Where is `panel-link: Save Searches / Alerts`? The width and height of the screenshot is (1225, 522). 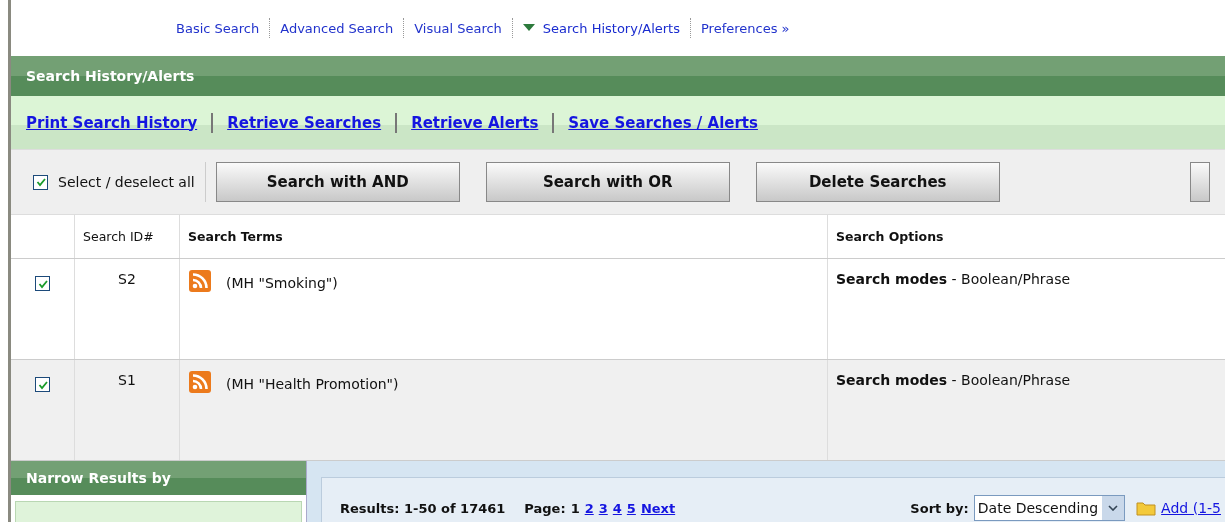 panel-link: Save Searches / Alerts is located at coordinates (663, 122).